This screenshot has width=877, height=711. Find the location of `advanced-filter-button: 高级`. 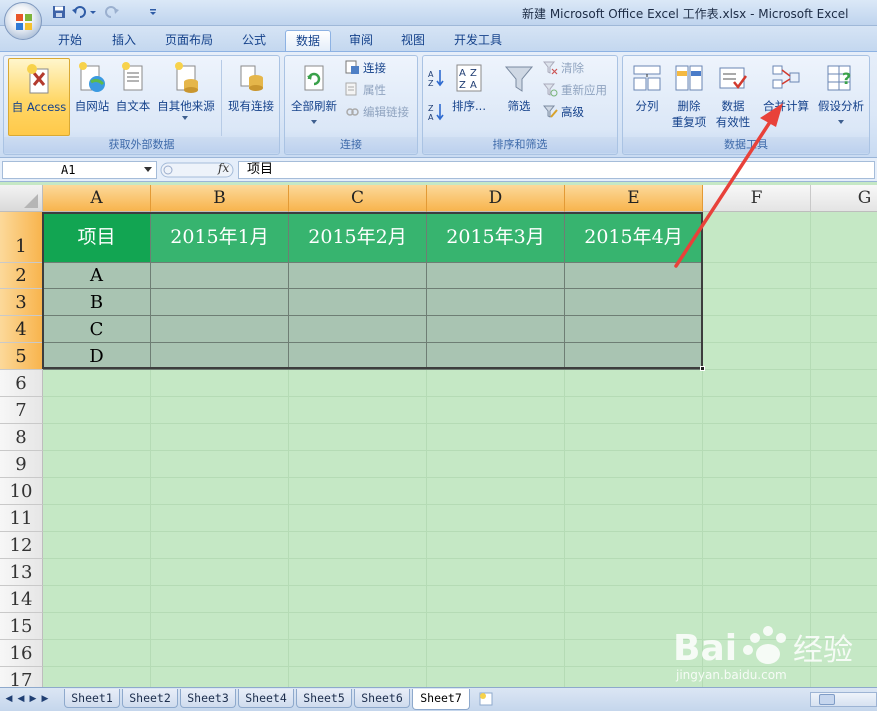

advanced-filter-button: 高级 is located at coordinates (563, 112).